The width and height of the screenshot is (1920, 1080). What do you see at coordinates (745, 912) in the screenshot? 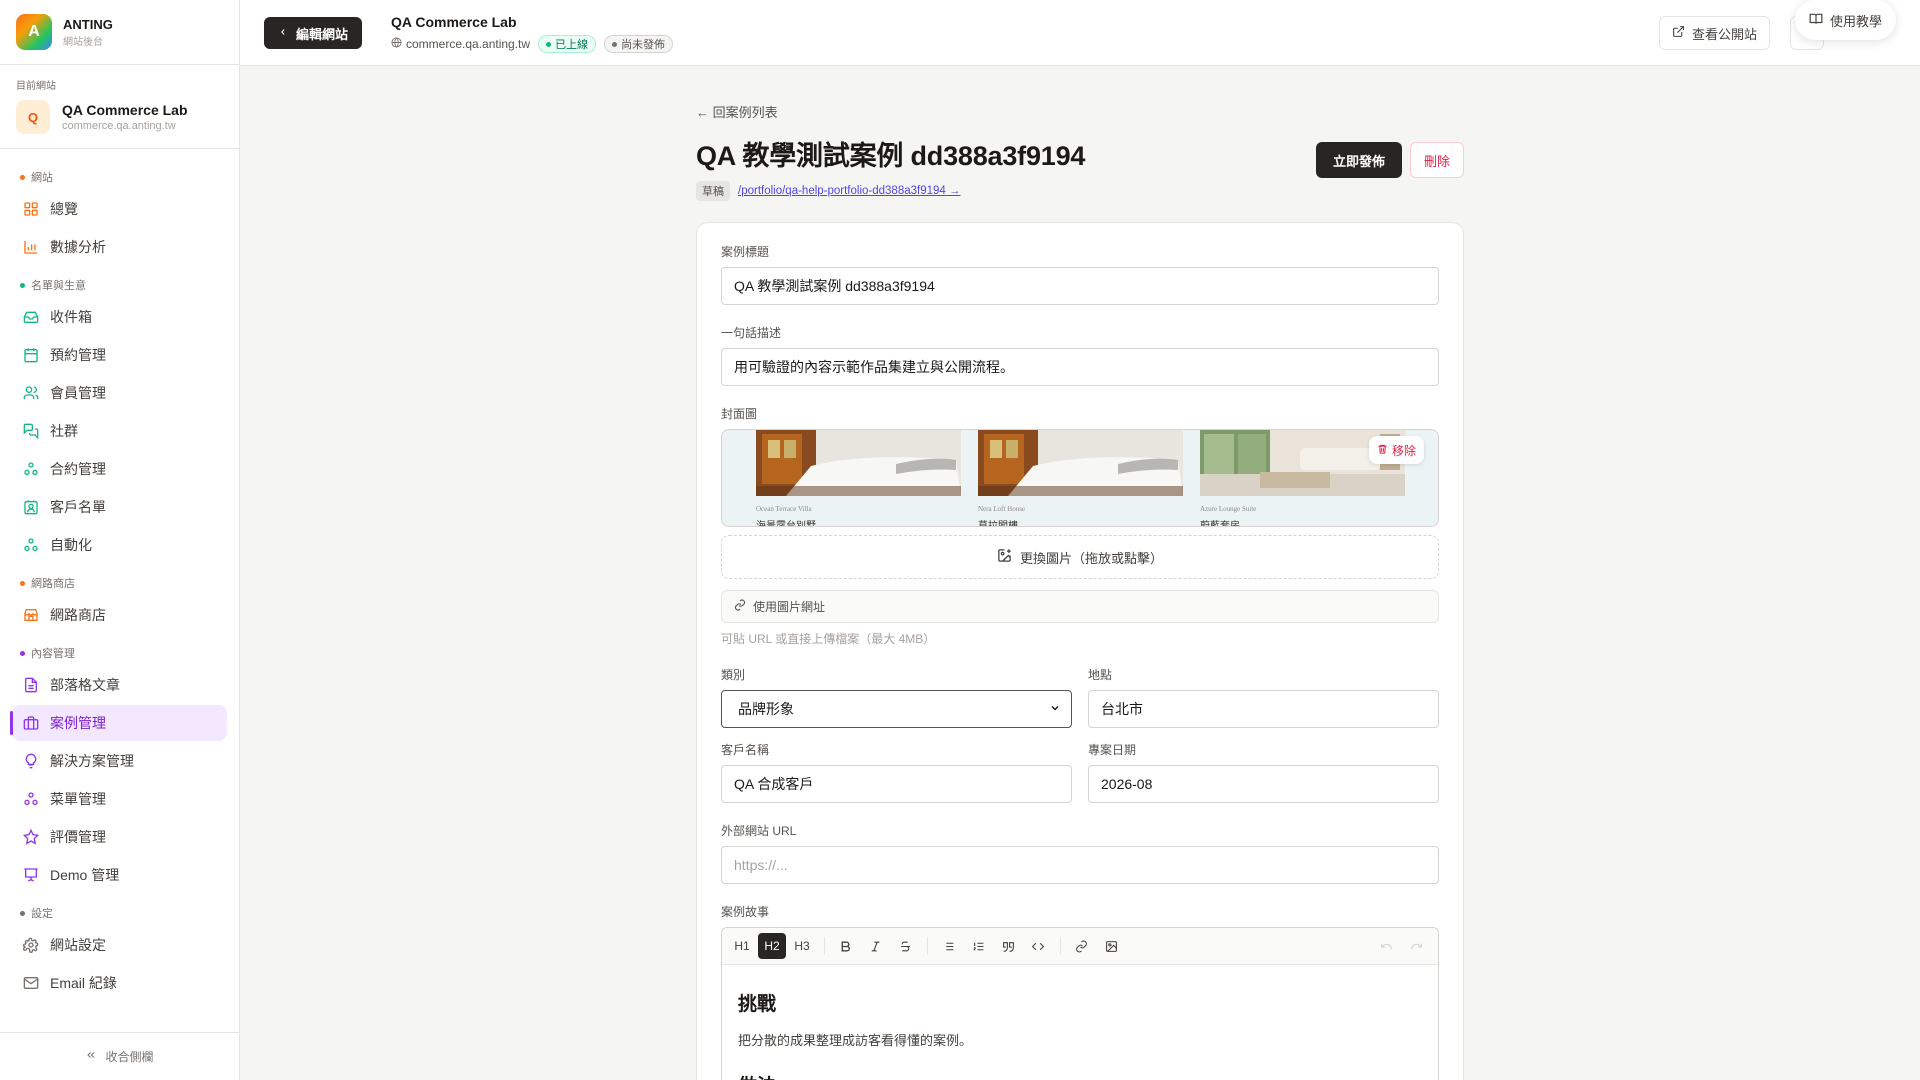
I see `story-field-label: 案例故事` at bounding box center [745, 912].